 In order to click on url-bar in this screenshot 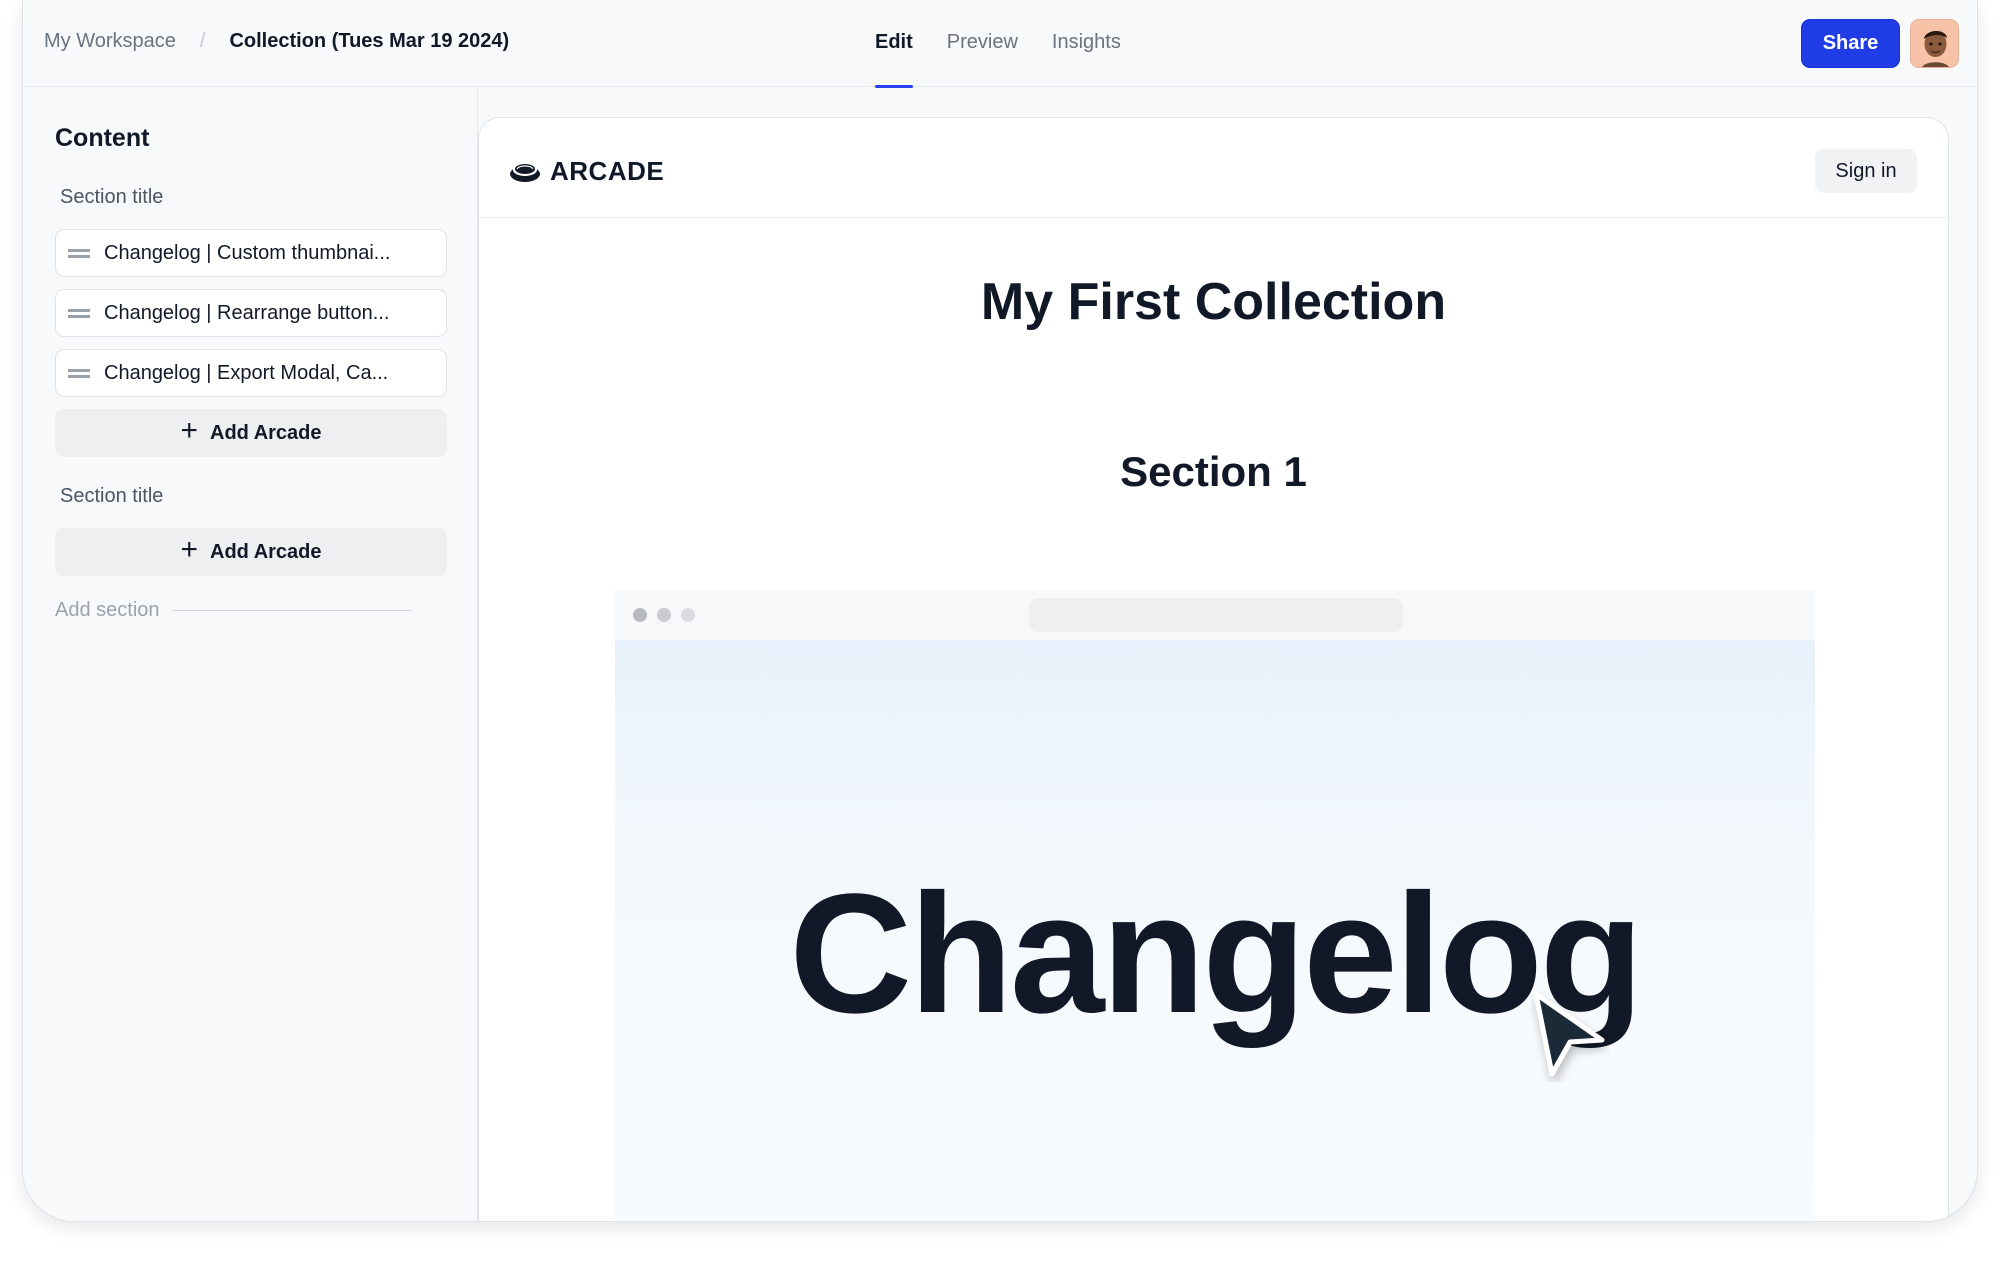, I will do `click(1216, 615)`.